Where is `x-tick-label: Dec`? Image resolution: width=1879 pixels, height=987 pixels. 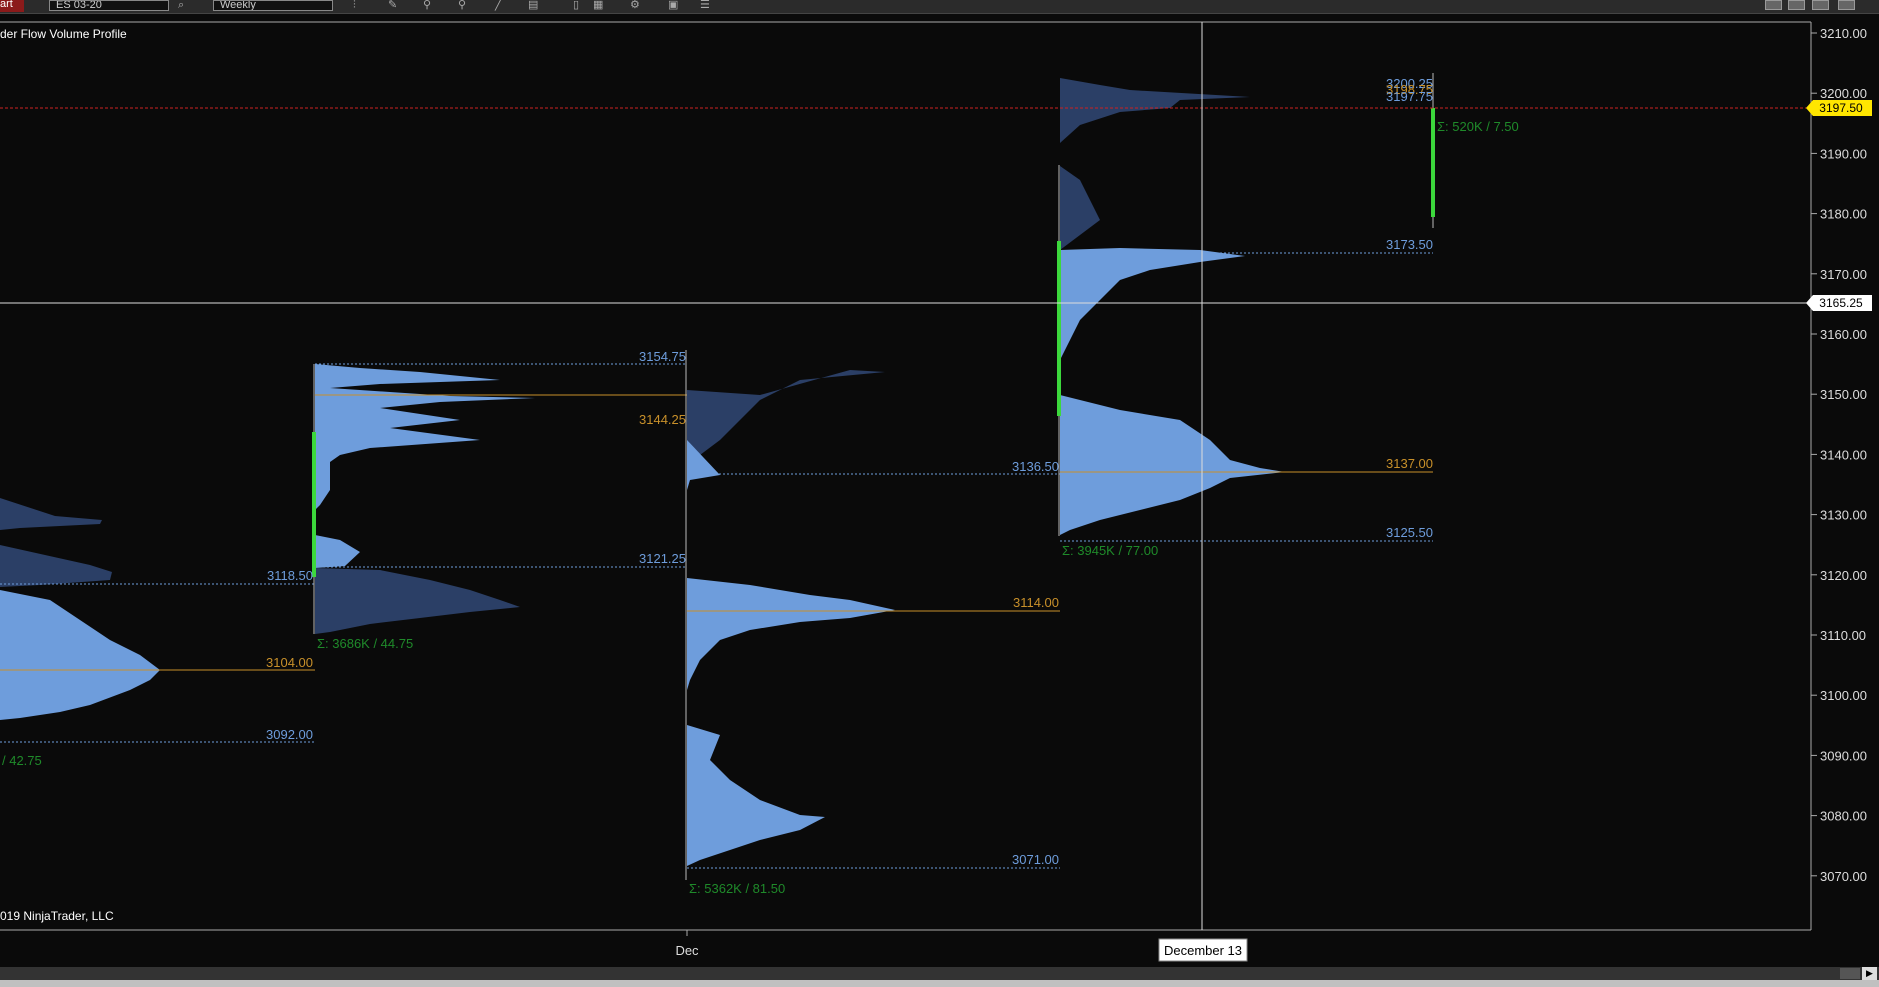
x-tick-label: Dec is located at coordinates (687, 950).